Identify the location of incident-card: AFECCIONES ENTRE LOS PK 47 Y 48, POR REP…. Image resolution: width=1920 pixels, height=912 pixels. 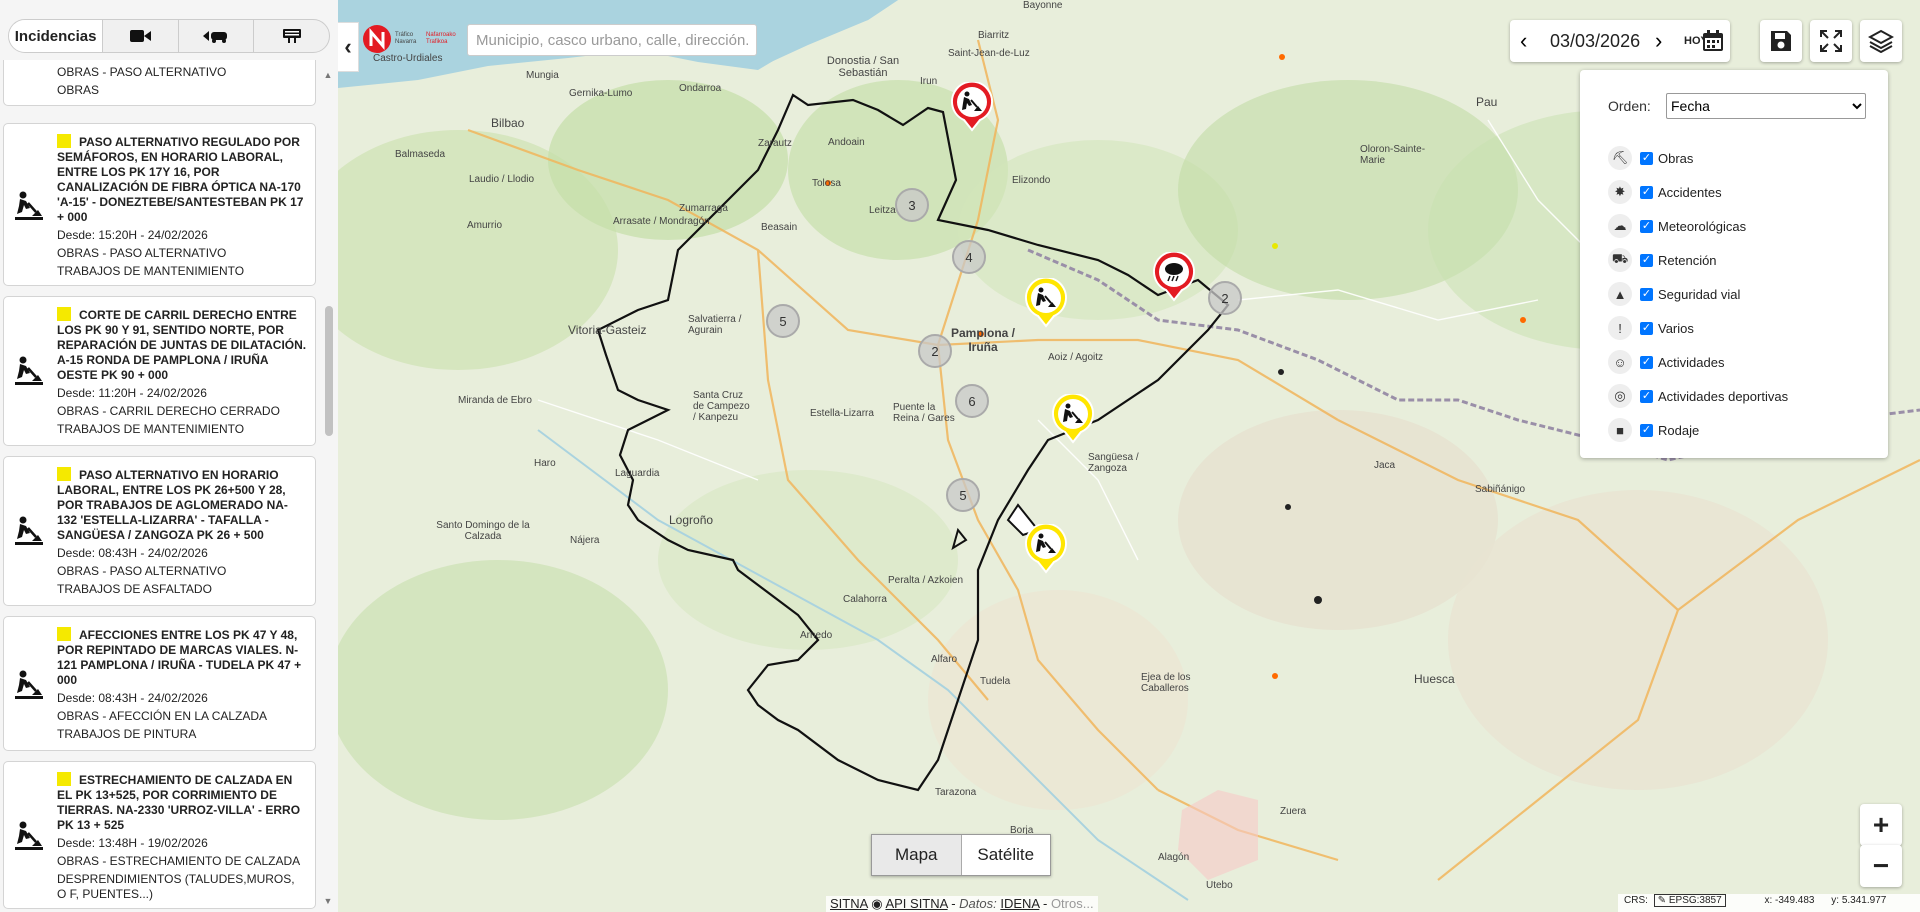
(159, 683).